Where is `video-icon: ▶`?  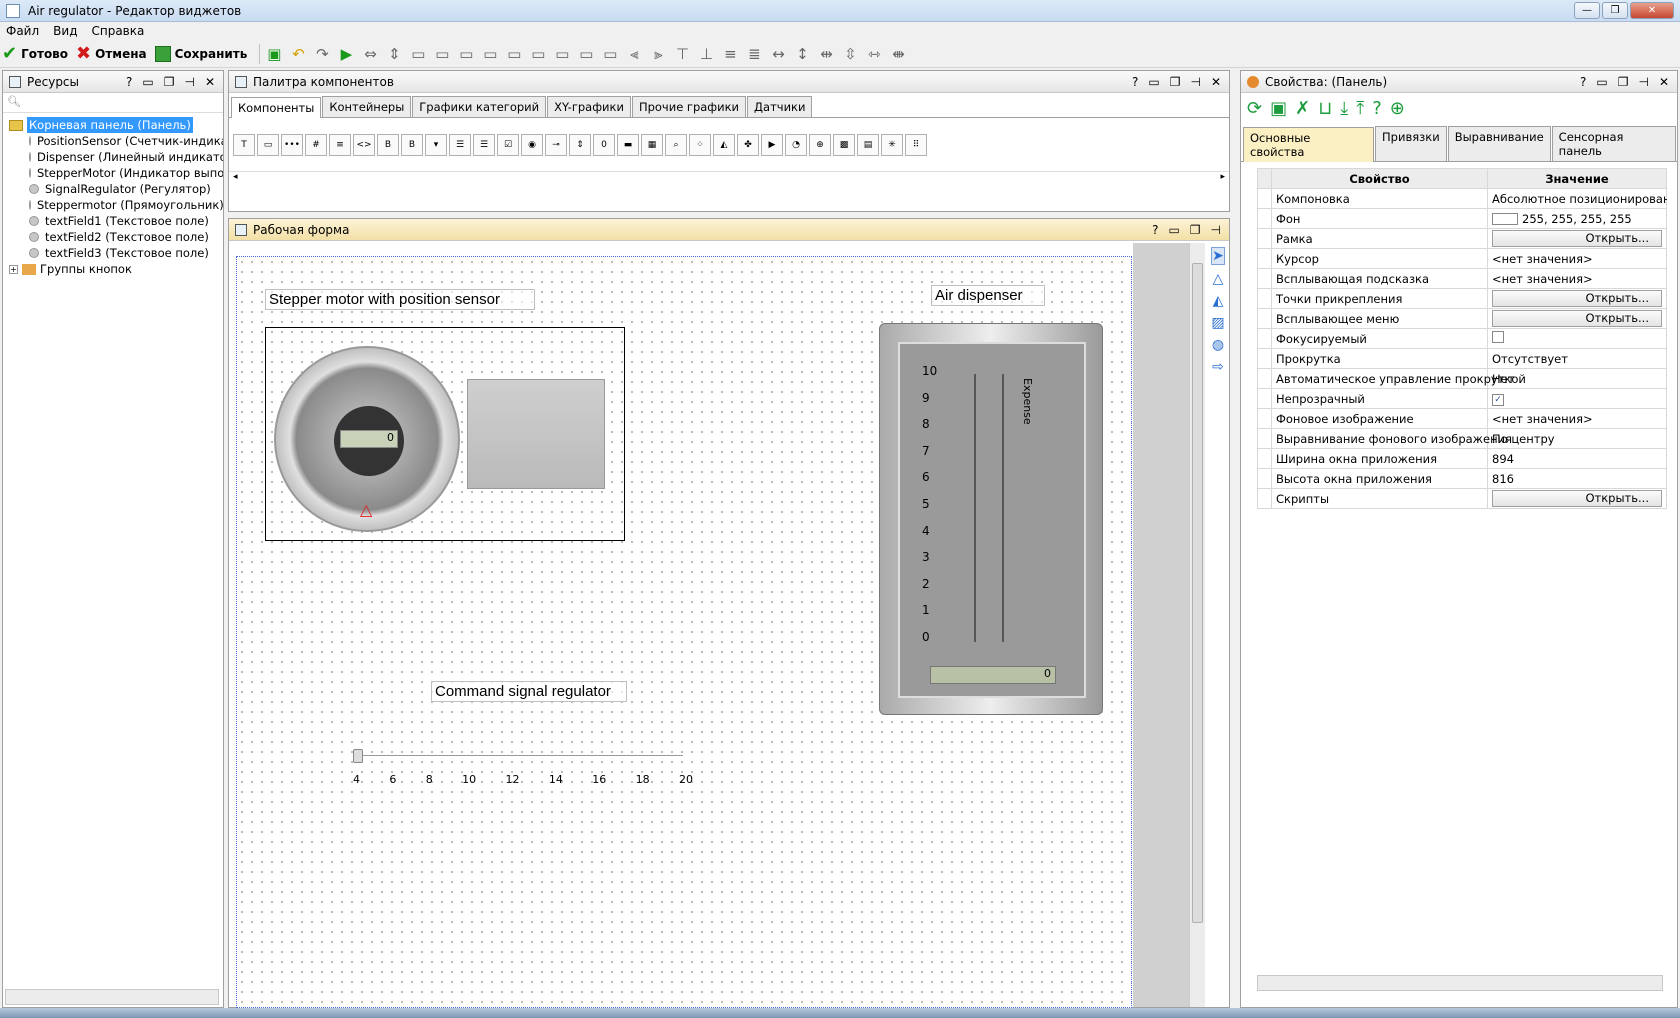 video-icon: ▶ is located at coordinates (772, 144).